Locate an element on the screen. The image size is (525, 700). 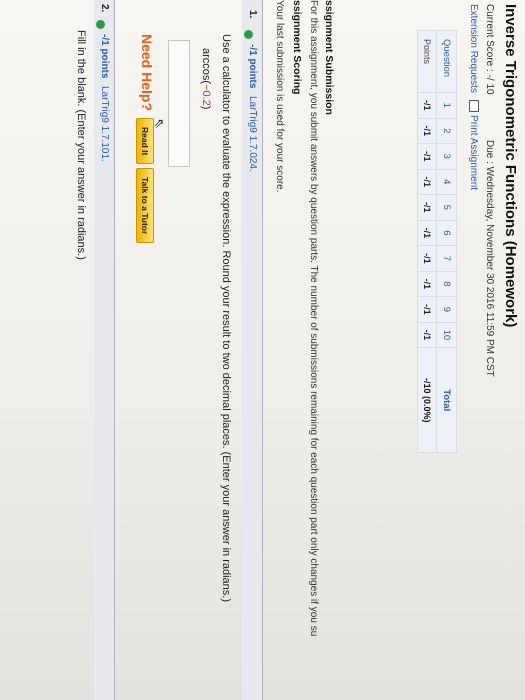
answer-input is located at coordinates (179, 103).